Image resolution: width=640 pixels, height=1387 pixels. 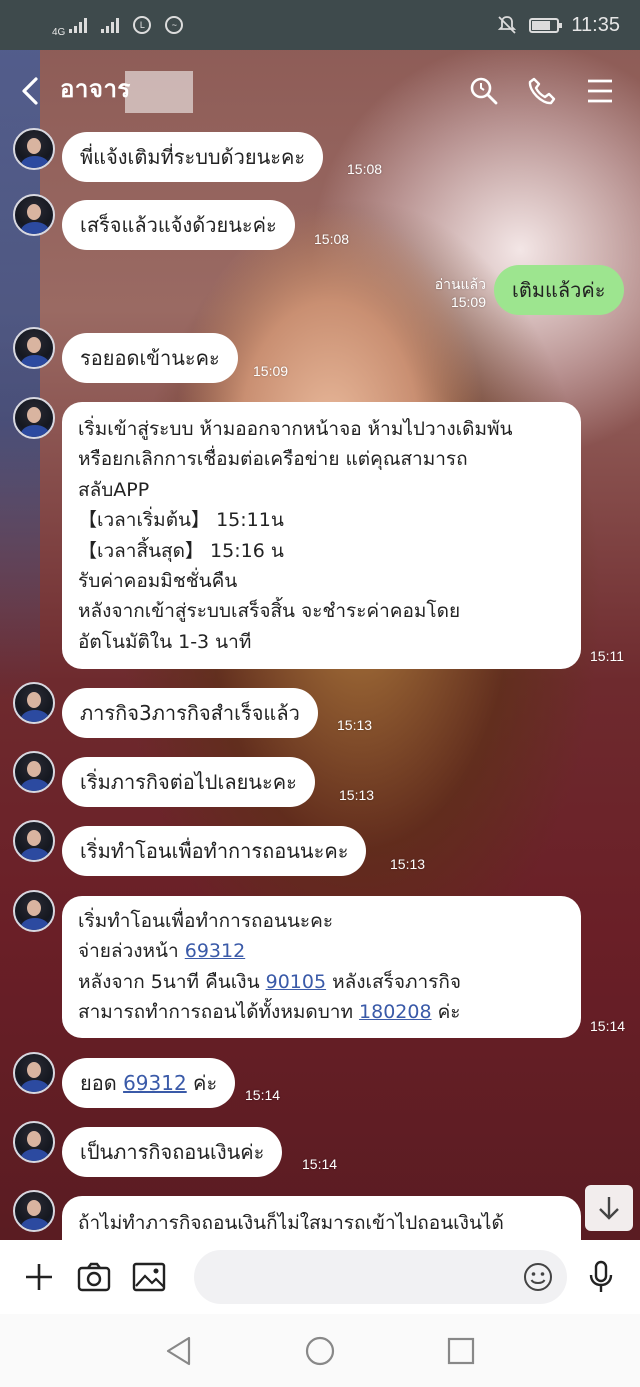 What do you see at coordinates (142, 25) in the screenshot?
I see `line-app-icon: L` at bounding box center [142, 25].